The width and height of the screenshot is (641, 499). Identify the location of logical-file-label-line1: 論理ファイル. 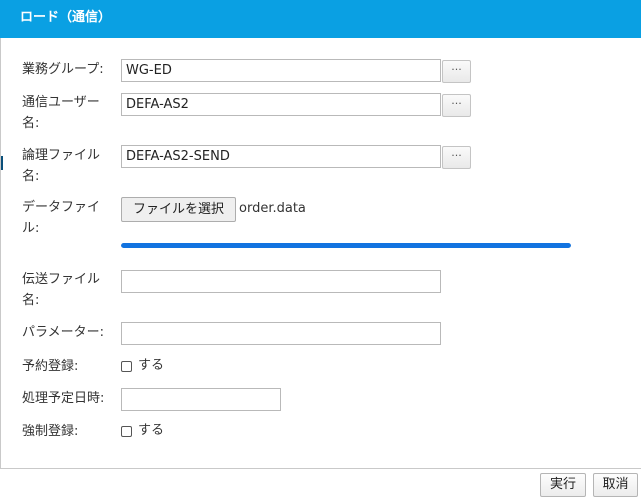
(61, 155).